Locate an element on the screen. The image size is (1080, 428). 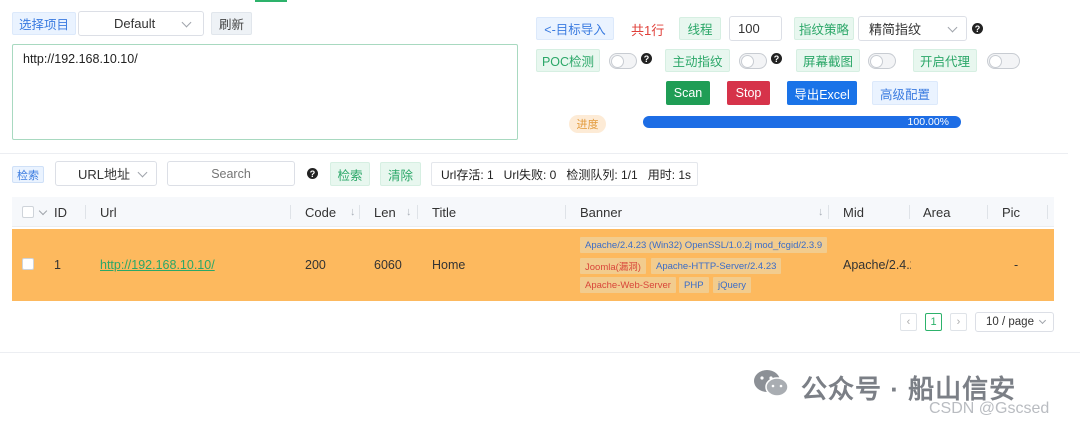
banner-tag: Joomla(漏洞) is located at coordinates (613, 266).